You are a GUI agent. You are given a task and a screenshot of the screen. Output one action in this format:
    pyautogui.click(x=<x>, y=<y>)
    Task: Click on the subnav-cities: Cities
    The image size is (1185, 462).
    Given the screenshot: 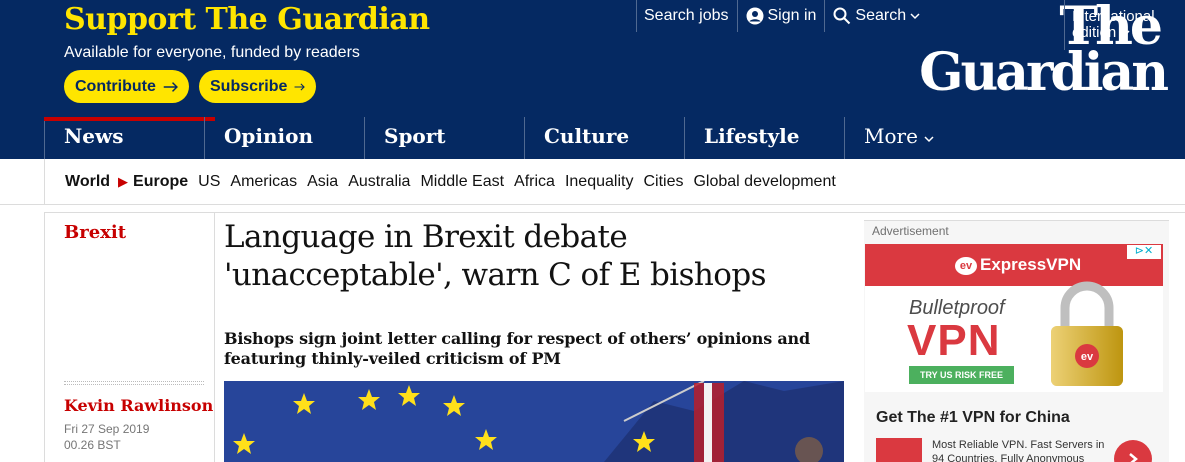 What is the action you would take?
    pyautogui.click(x=663, y=182)
    